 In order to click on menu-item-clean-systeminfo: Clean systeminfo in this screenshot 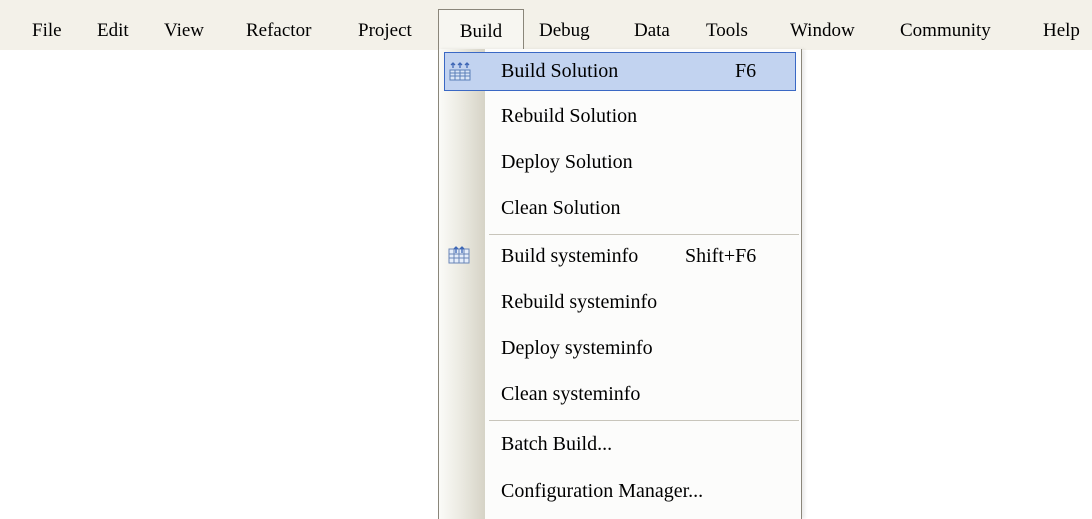, I will do `click(620, 394)`.